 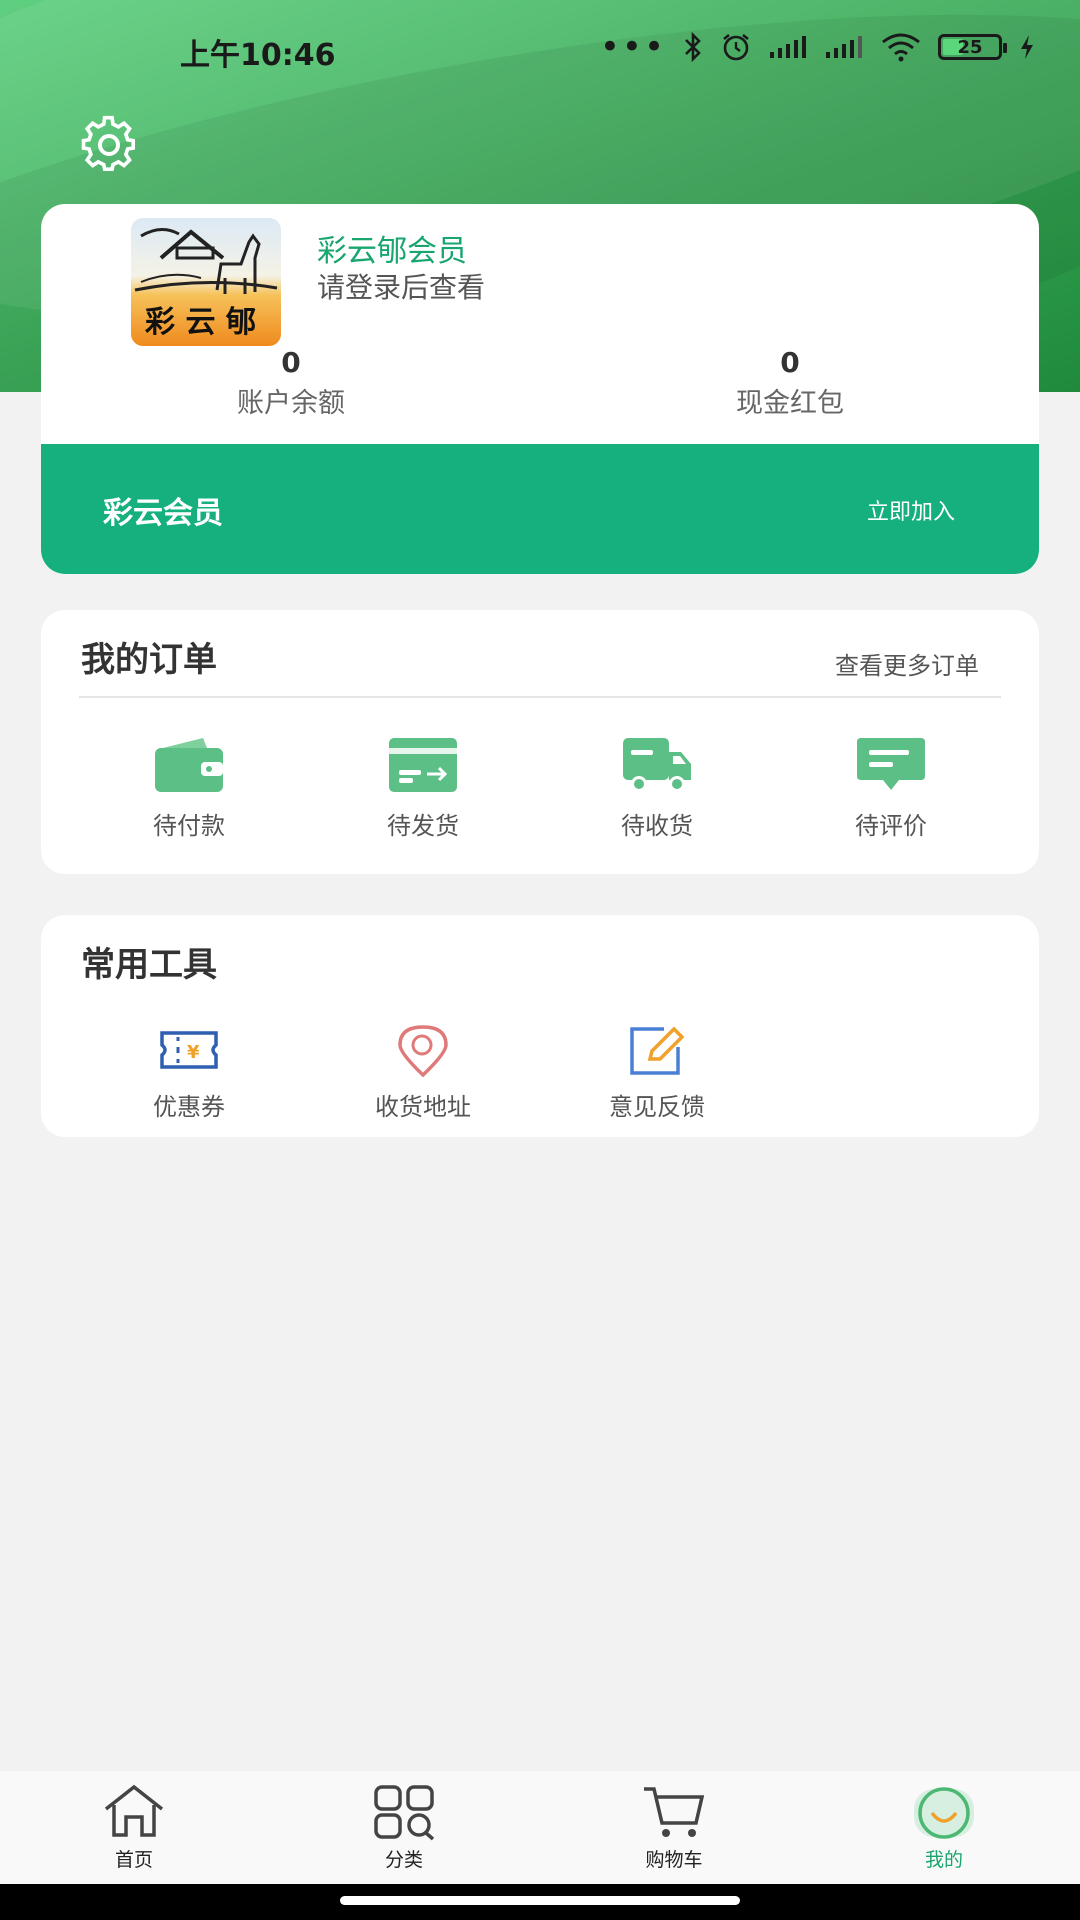 I want to click on order-pending-payment: 待付款, so click(x=189, y=788).